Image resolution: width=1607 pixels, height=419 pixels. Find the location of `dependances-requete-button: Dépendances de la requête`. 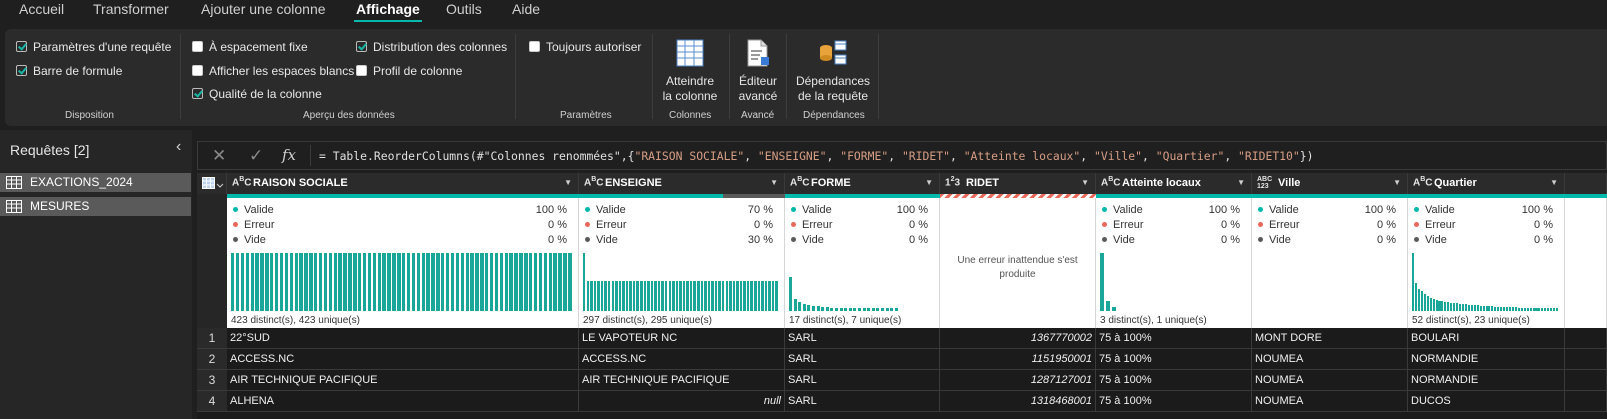

dependances-requete-button: Dépendances de la requête is located at coordinates (833, 71).